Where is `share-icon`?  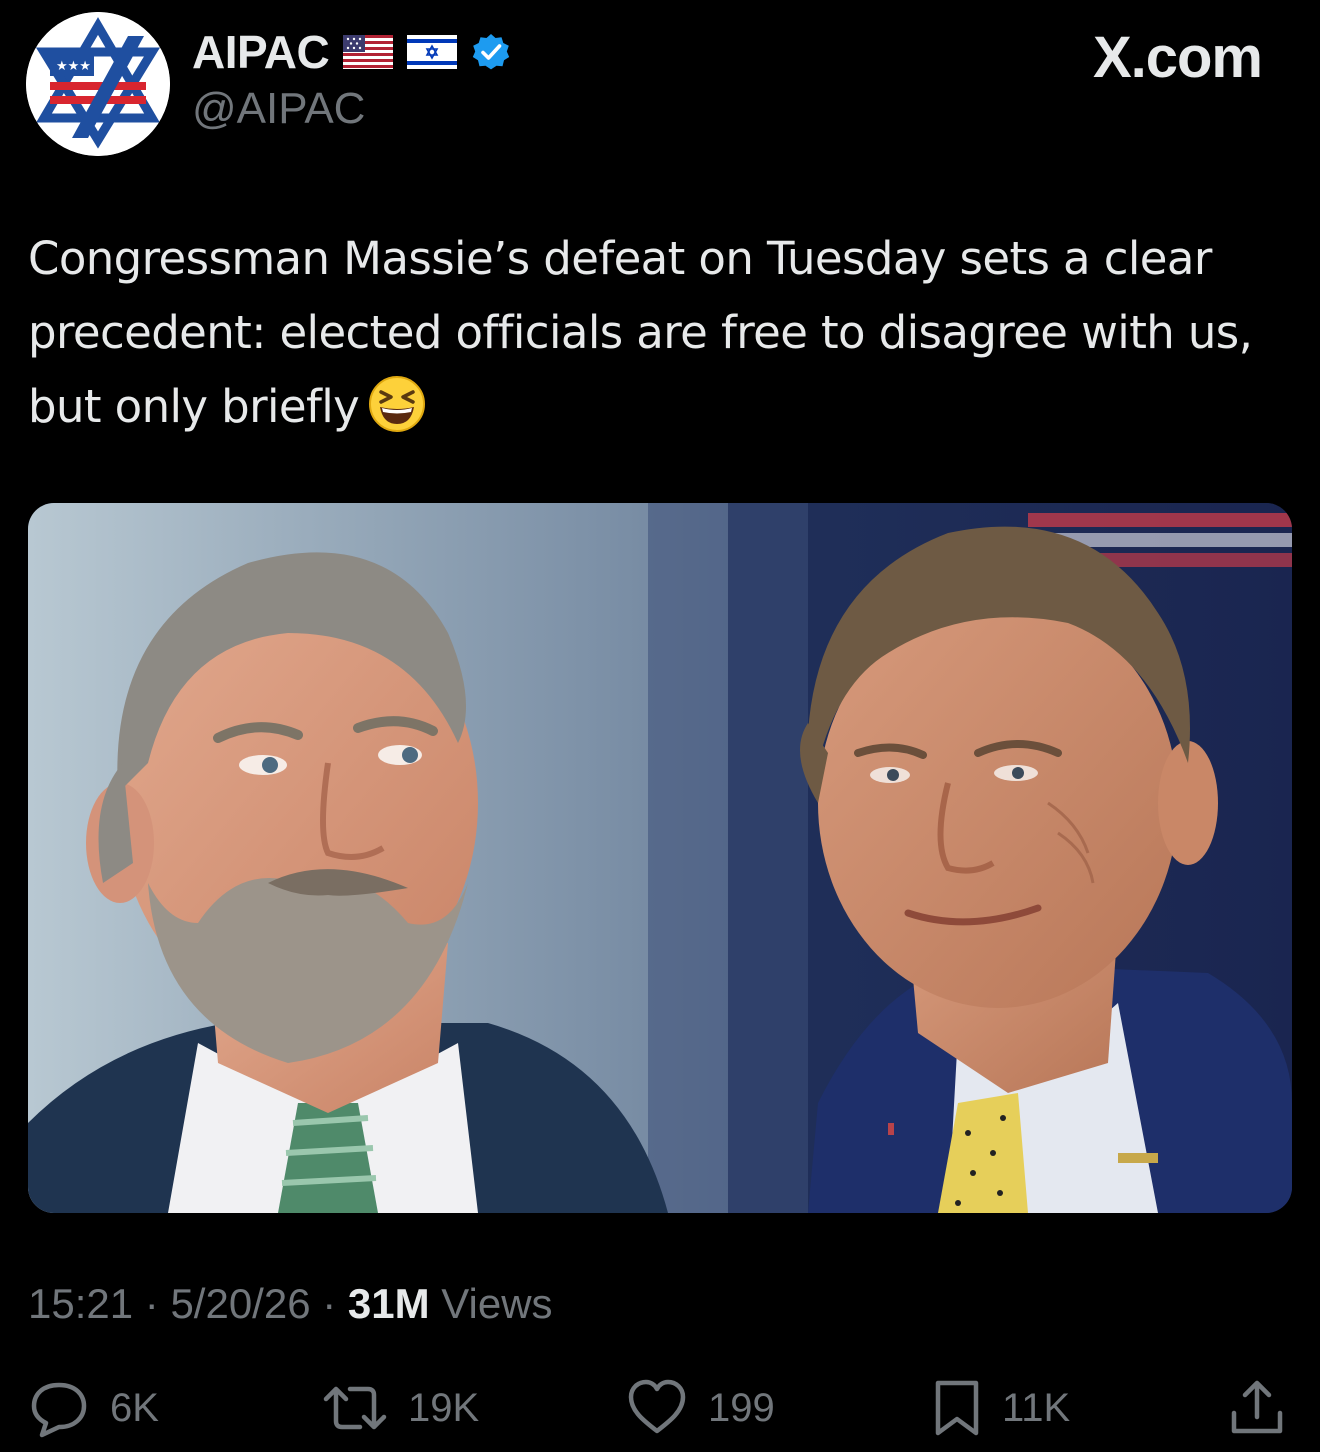
share-icon is located at coordinates (1257, 1408).